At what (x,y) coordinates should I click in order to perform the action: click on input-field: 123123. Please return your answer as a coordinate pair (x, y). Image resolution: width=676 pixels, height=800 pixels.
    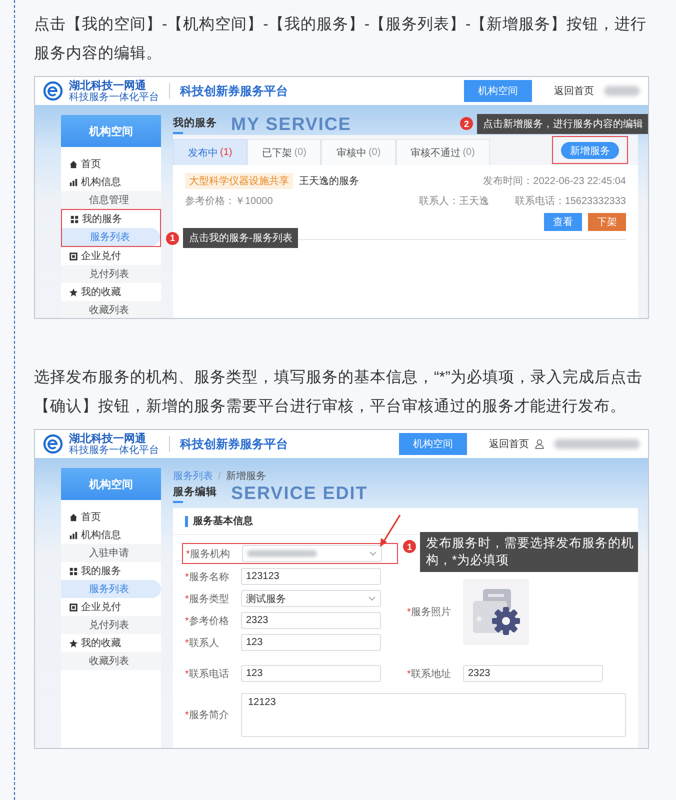
    Looking at the image, I should click on (311, 576).